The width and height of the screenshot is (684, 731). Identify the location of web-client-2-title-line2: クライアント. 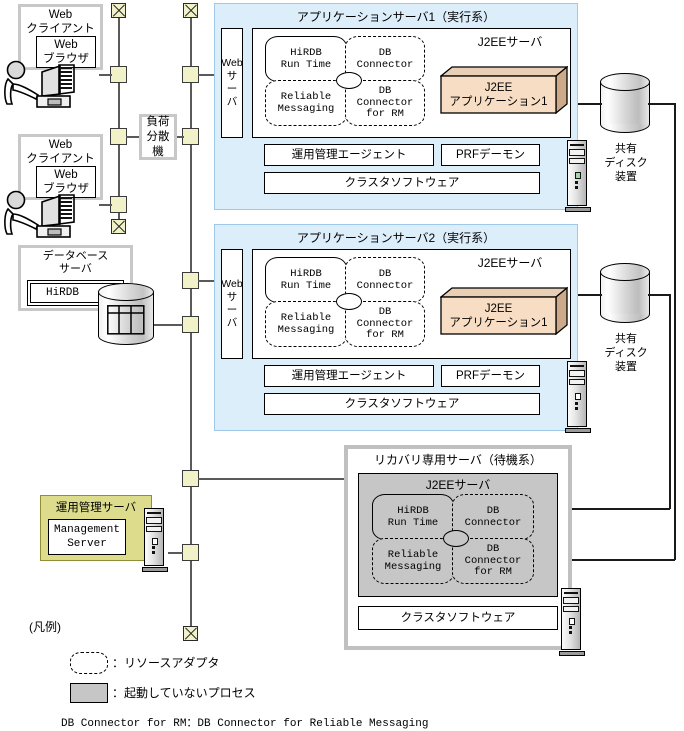
(60, 159).